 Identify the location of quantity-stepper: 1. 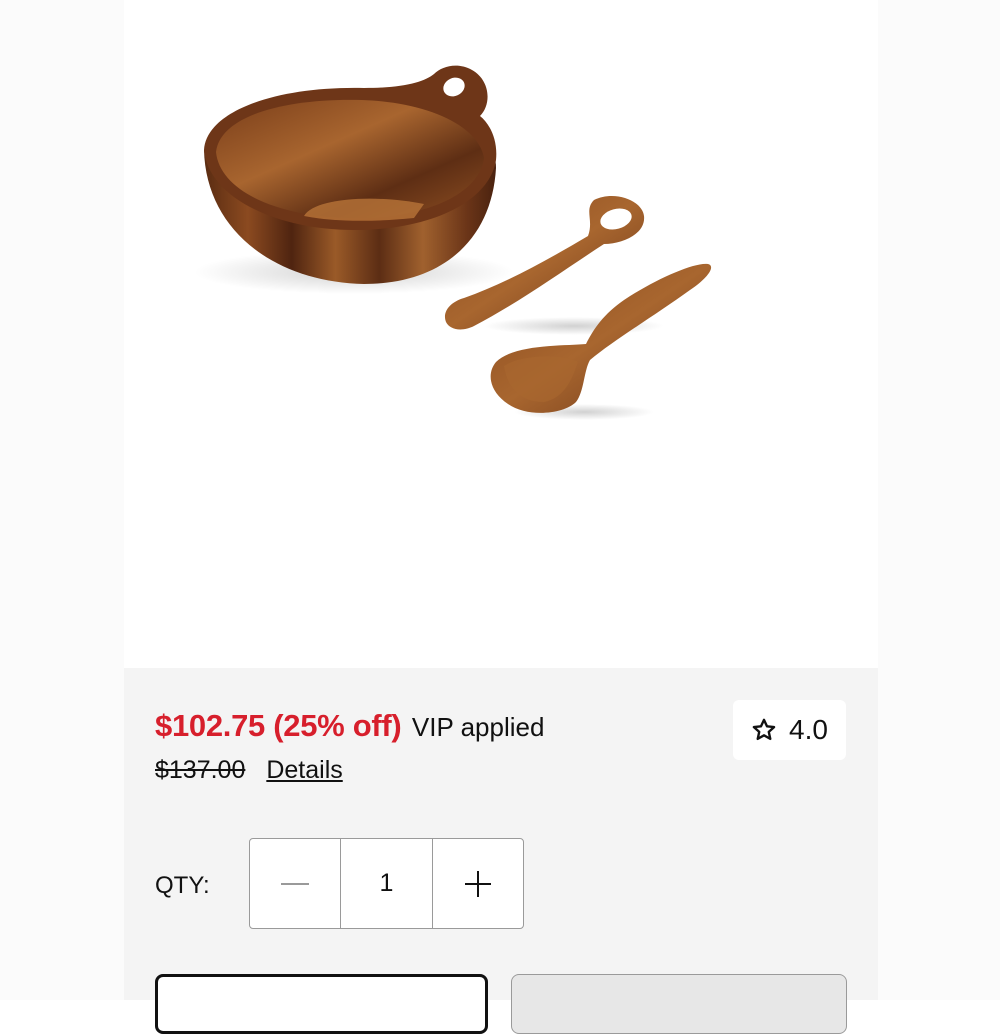
(386, 883).